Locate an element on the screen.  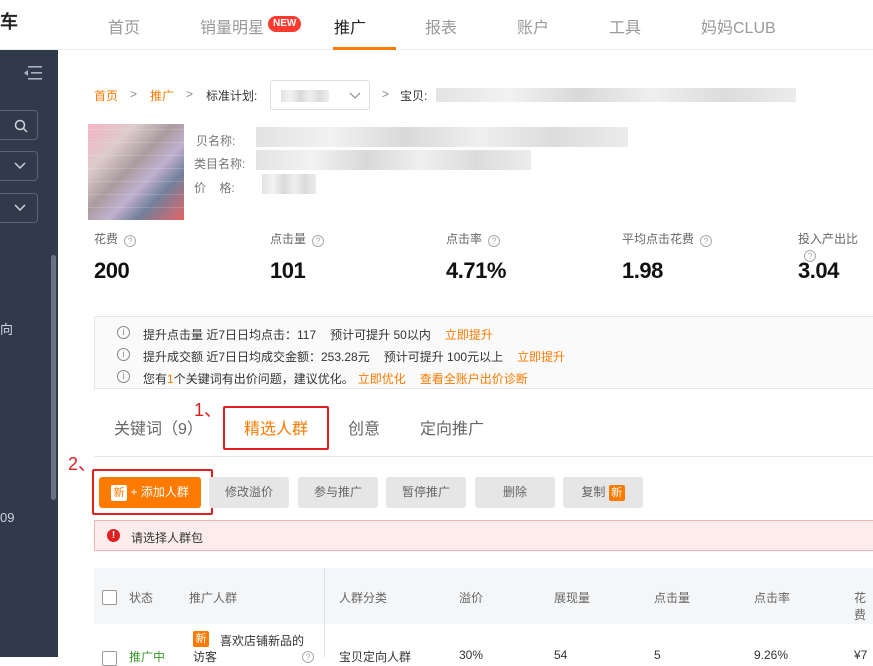
search-icon is located at coordinates (21, 126).